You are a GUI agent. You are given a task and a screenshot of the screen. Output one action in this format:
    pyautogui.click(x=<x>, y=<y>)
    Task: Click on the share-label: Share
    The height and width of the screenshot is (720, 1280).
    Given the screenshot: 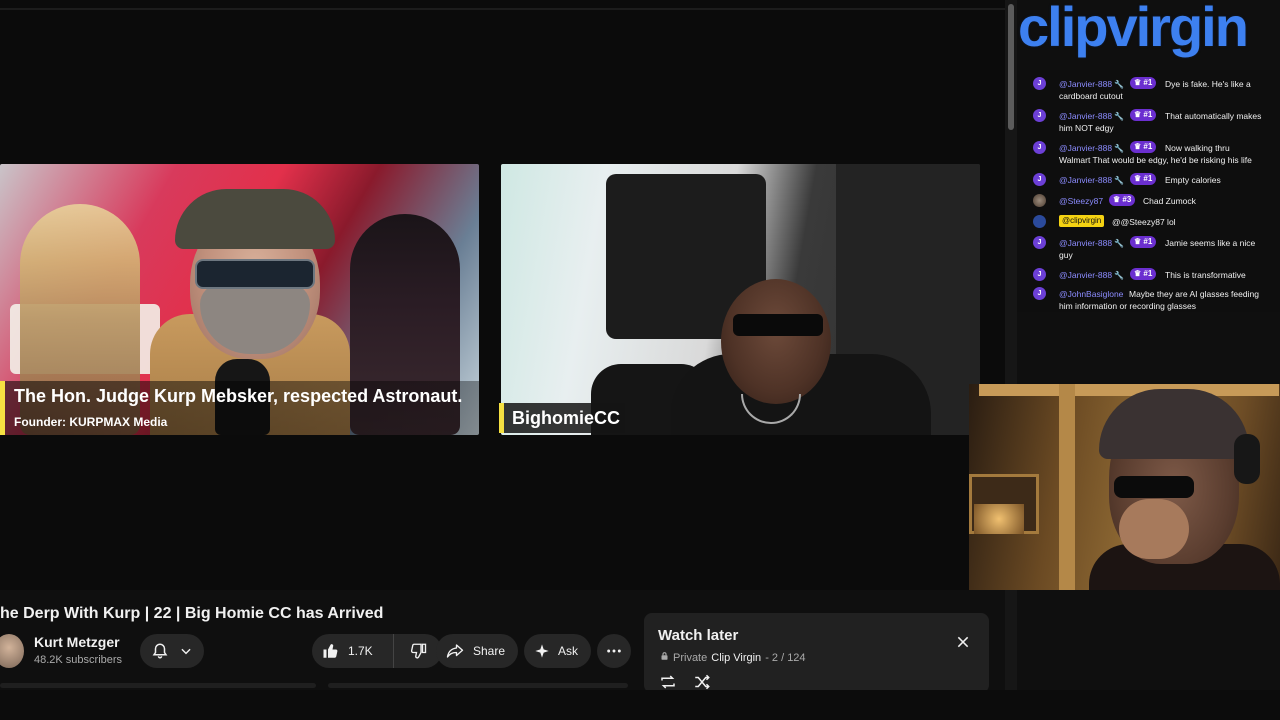 What is the action you would take?
    pyautogui.click(x=489, y=651)
    